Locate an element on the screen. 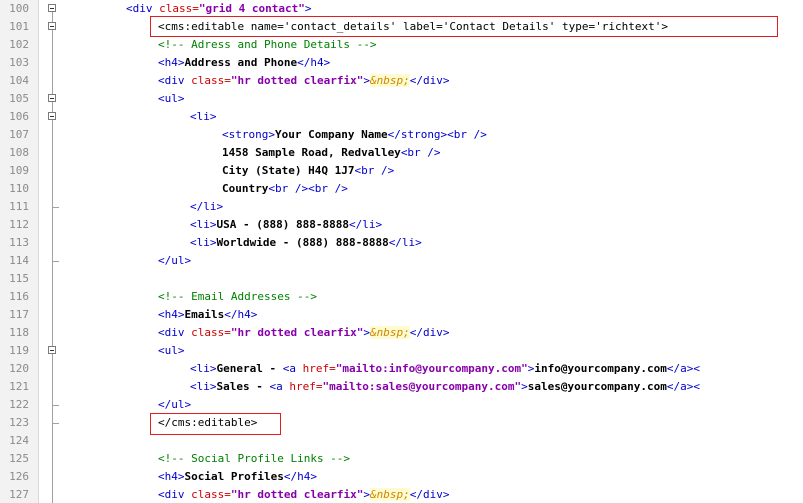  code-text: <li>USA - (888) 888-8888</li> is located at coordinates (286, 225).